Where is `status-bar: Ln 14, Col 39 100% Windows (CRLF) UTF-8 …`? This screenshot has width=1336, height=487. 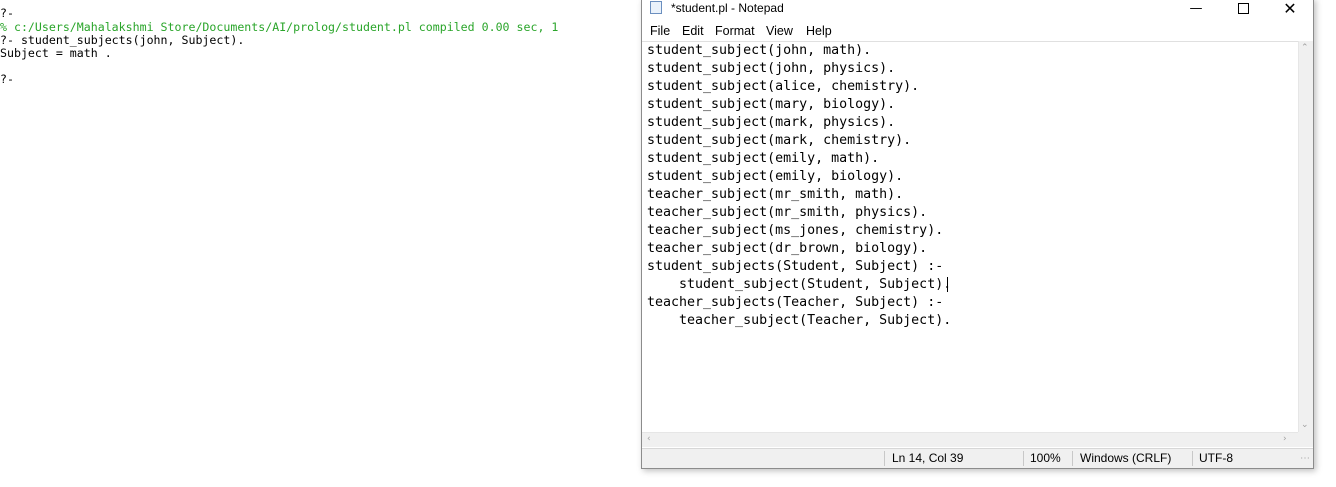
status-bar: Ln 14, Col 39 100% Windows (CRLF) UTF-8 … is located at coordinates (977, 458).